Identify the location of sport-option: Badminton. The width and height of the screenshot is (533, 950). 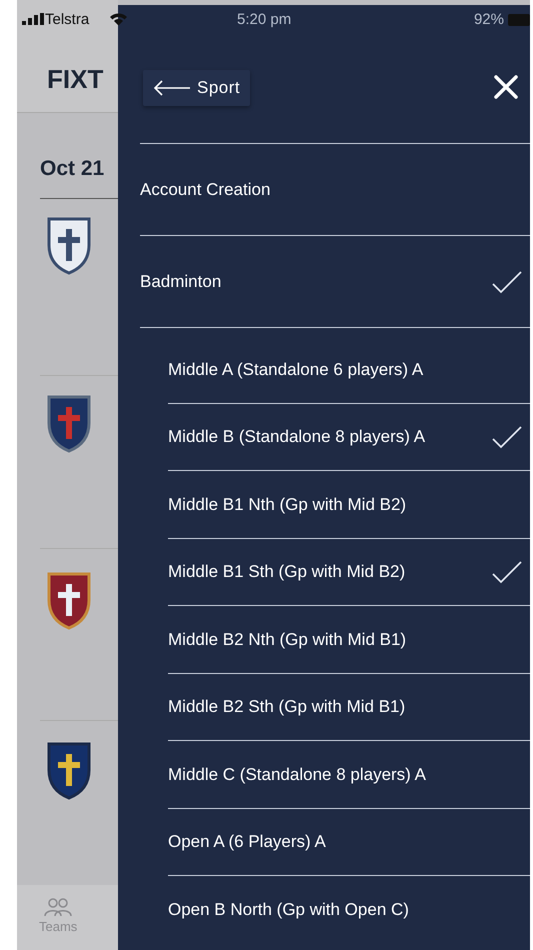
(335, 281).